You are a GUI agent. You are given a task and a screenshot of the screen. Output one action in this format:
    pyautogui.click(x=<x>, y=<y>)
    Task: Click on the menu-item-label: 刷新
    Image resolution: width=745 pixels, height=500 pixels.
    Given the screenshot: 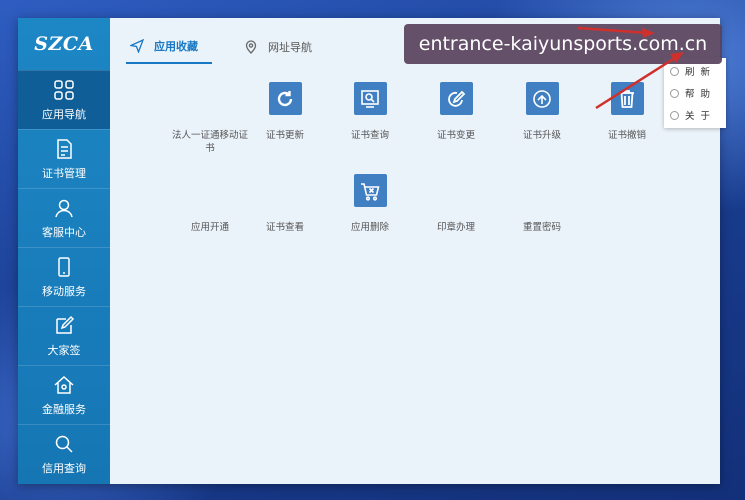 What is the action you would take?
    pyautogui.click(x=701, y=72)
    